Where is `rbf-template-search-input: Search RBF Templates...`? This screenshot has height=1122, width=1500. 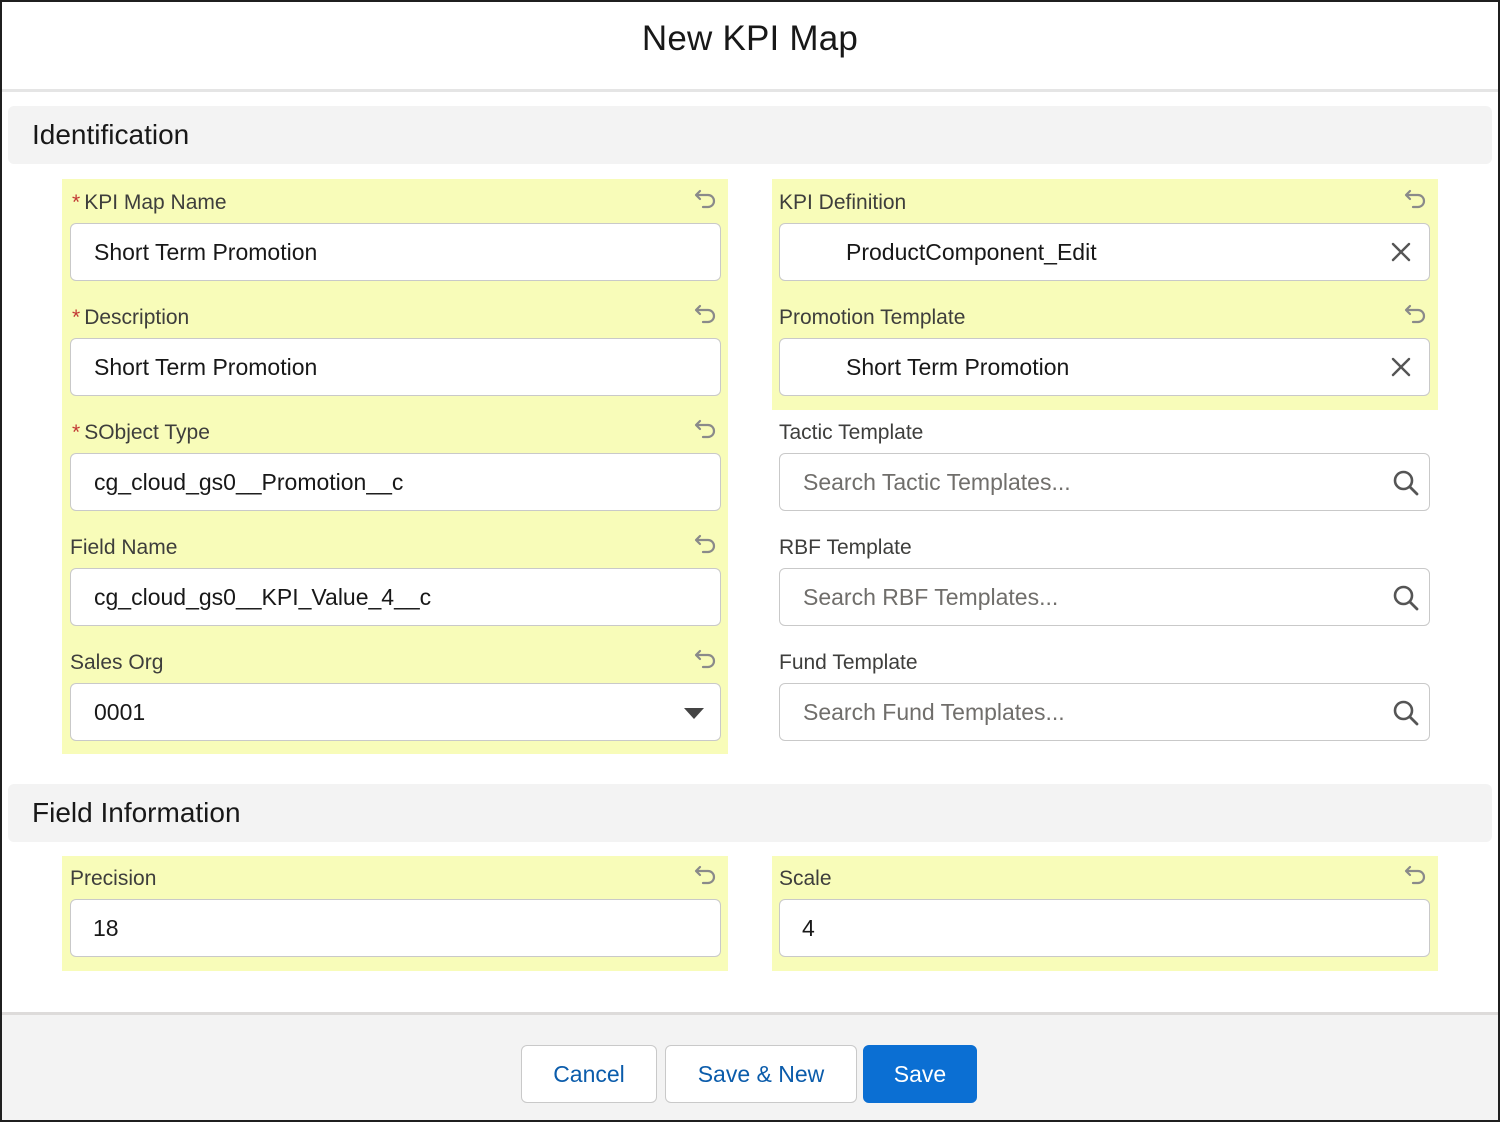 rbf-template-search-input: Search RBF Templates... is located at coordinates (1104, 597).